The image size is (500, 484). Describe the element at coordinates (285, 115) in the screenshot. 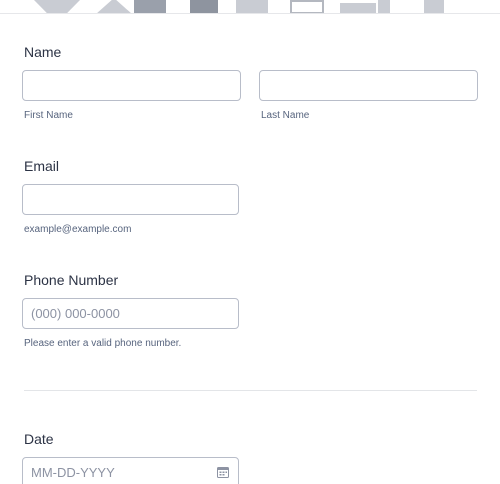

I see `last-name-sublabel: Last Name` at that location.